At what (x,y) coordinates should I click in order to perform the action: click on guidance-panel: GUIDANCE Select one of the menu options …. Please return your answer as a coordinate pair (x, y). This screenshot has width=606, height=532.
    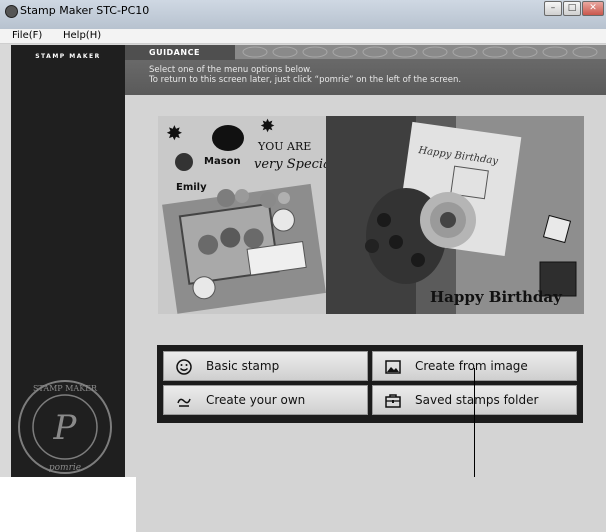
    Looking at the image, I should click on (365, 70).